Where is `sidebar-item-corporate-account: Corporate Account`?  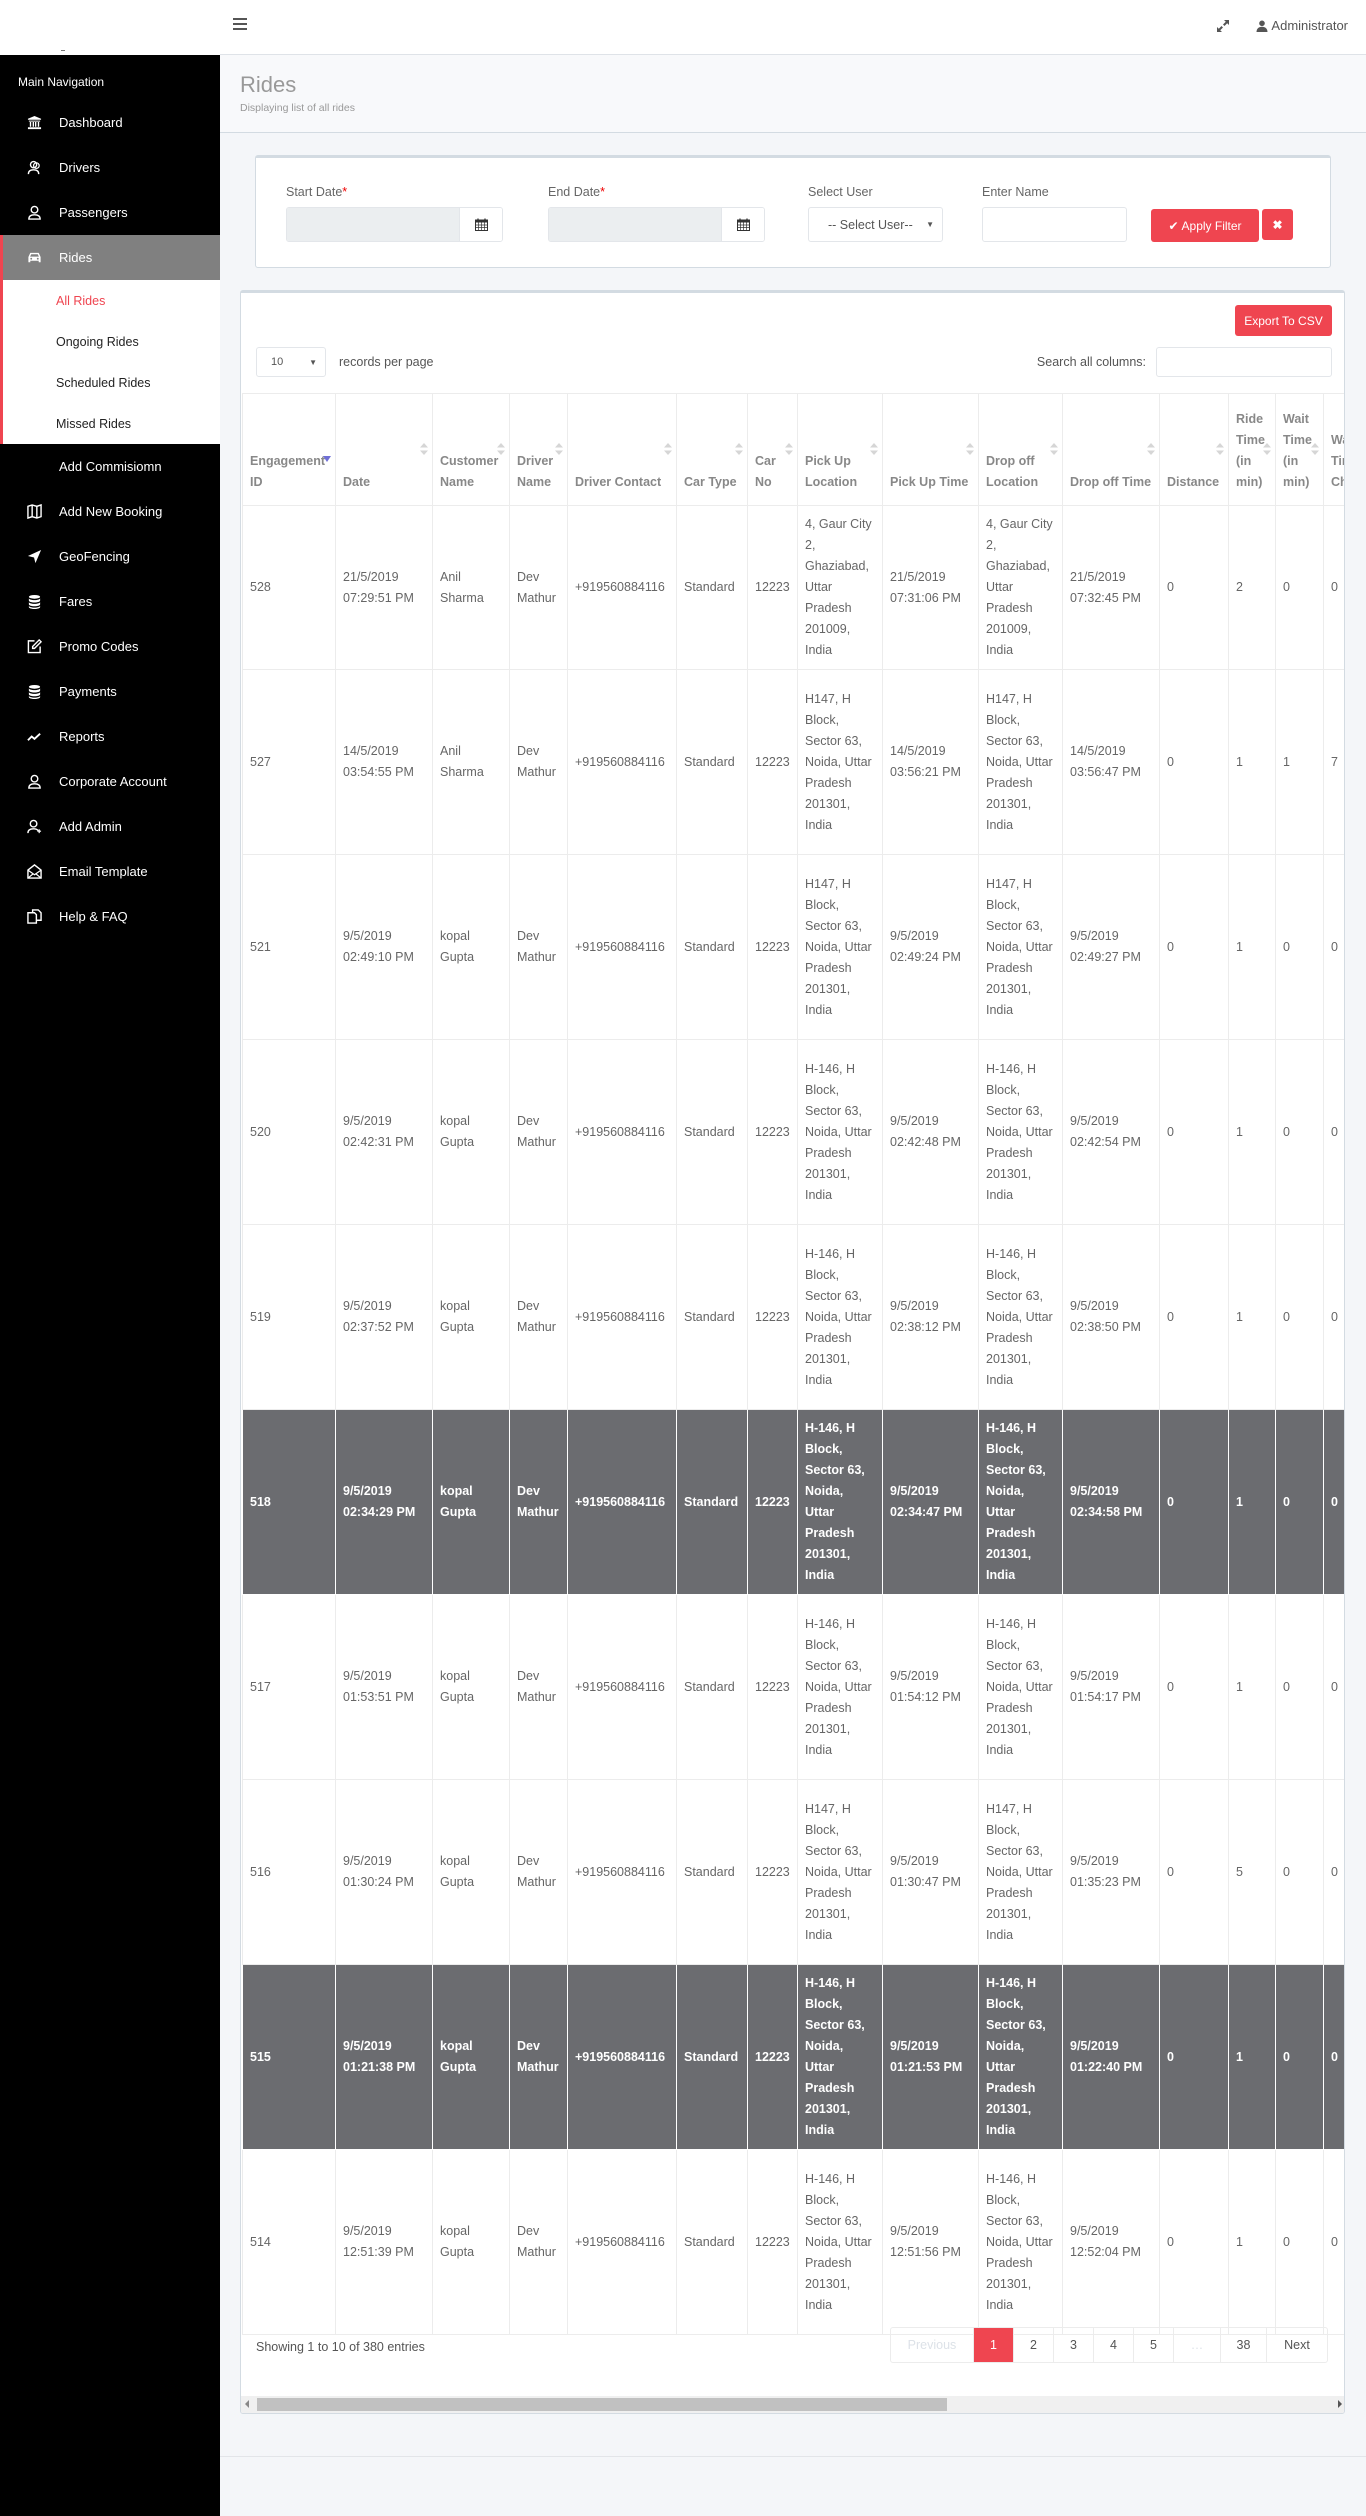 sidebar-item-corporate-account: Corporate Account is located at coordinates (110, 781).